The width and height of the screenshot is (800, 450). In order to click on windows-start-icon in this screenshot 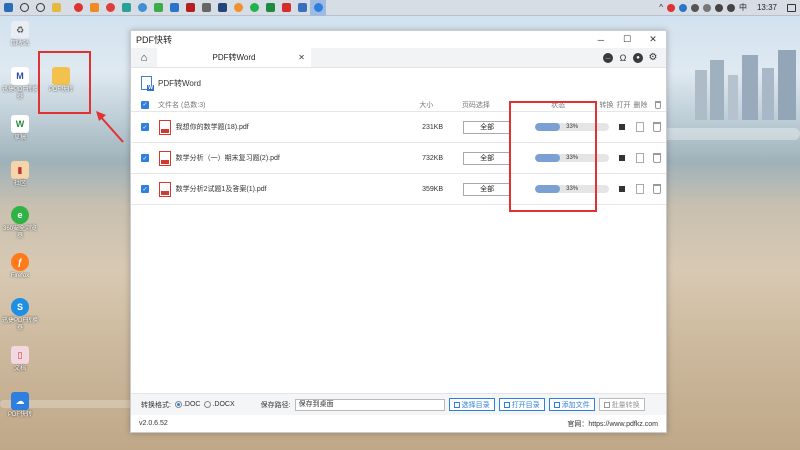, I will do `click(8, 8)`.